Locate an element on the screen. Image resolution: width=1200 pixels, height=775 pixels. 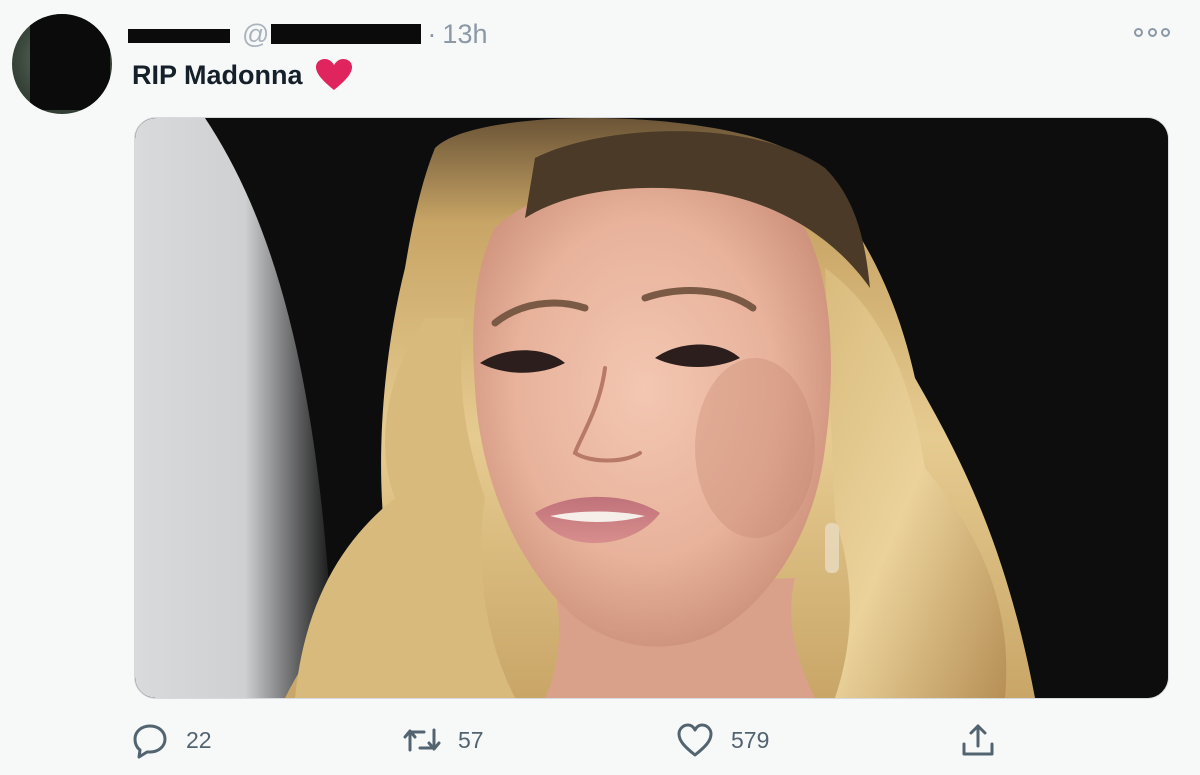
handle-redaction is located at coordinates (346, 34).